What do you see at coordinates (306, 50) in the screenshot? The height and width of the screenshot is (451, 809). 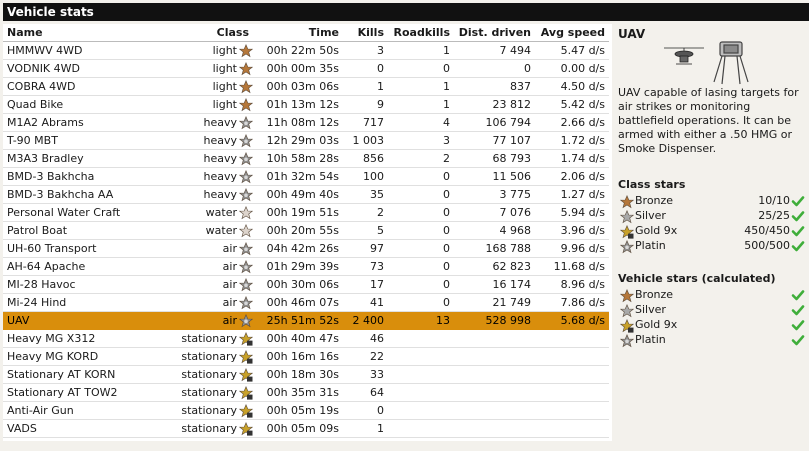 I see `table-row: HMMWV 4WD light 00h 22m 50s 3 1 7 494 5.47 d/s` at bounding box center [306, 50].